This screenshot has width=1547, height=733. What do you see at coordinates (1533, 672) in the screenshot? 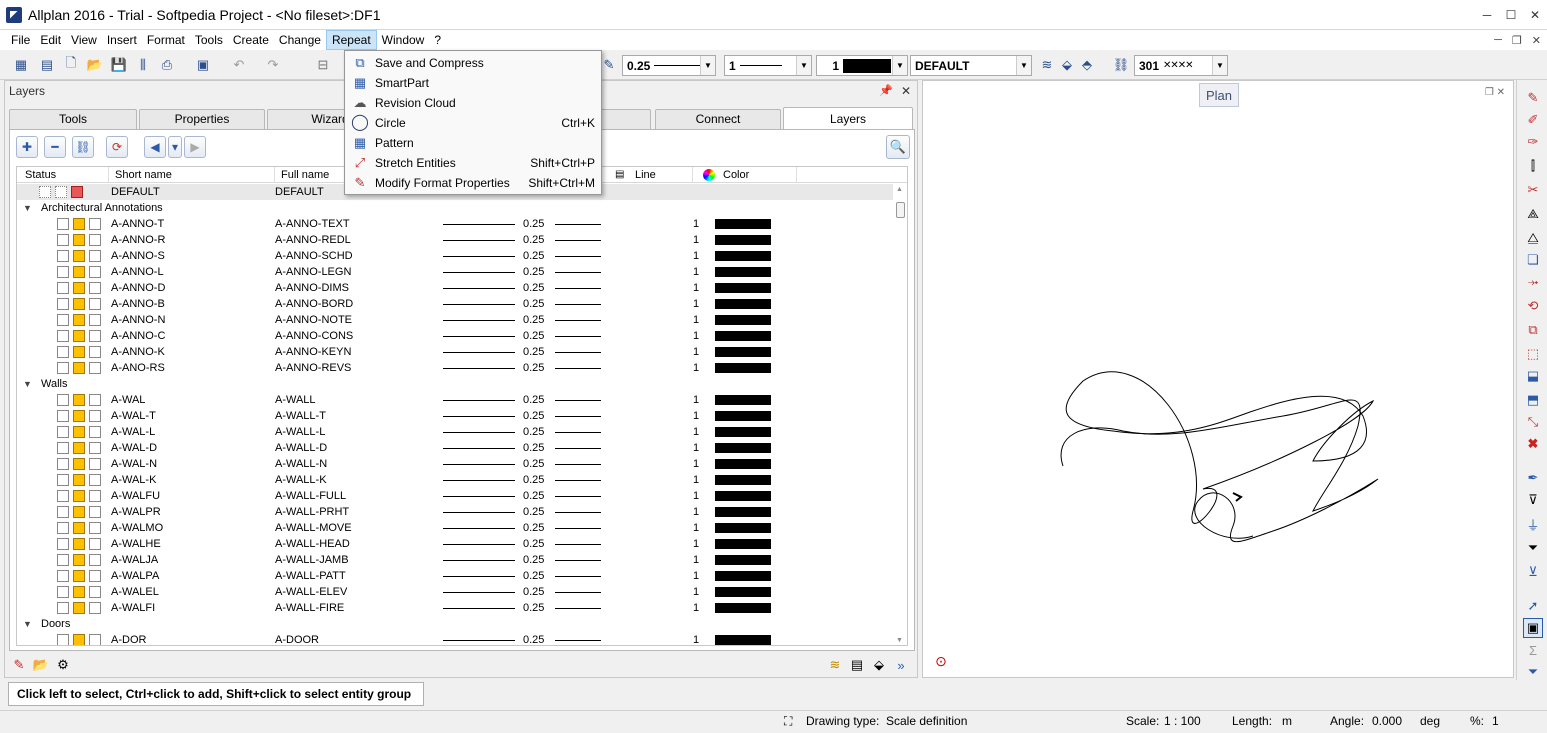
I see `funnel-icon: ⏷` at bounding box center [1533, 672].